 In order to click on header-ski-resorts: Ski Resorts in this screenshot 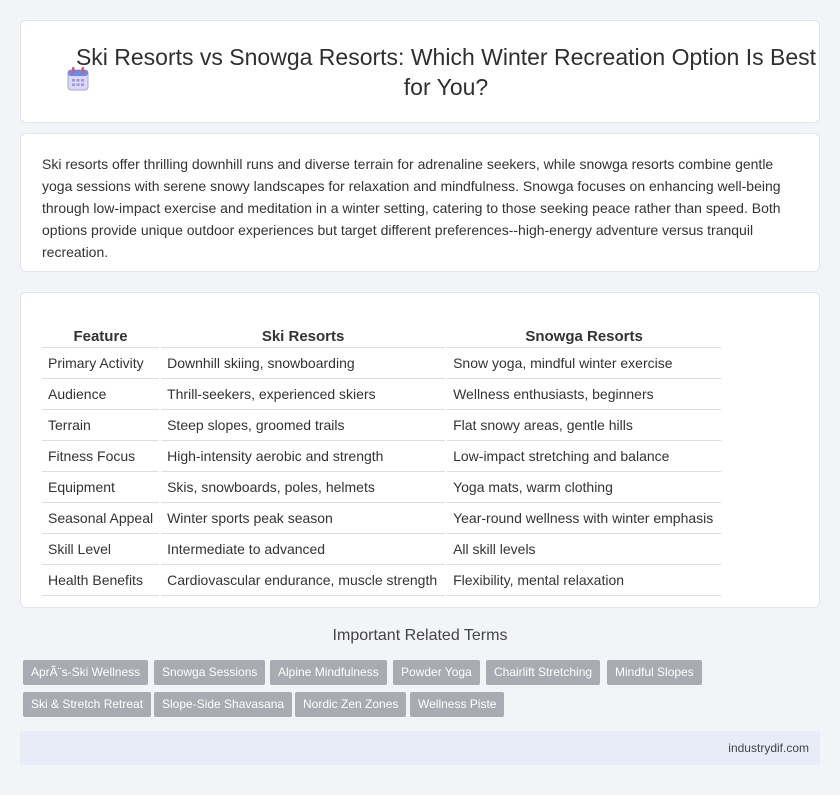, I will do `click(303, 331)`.